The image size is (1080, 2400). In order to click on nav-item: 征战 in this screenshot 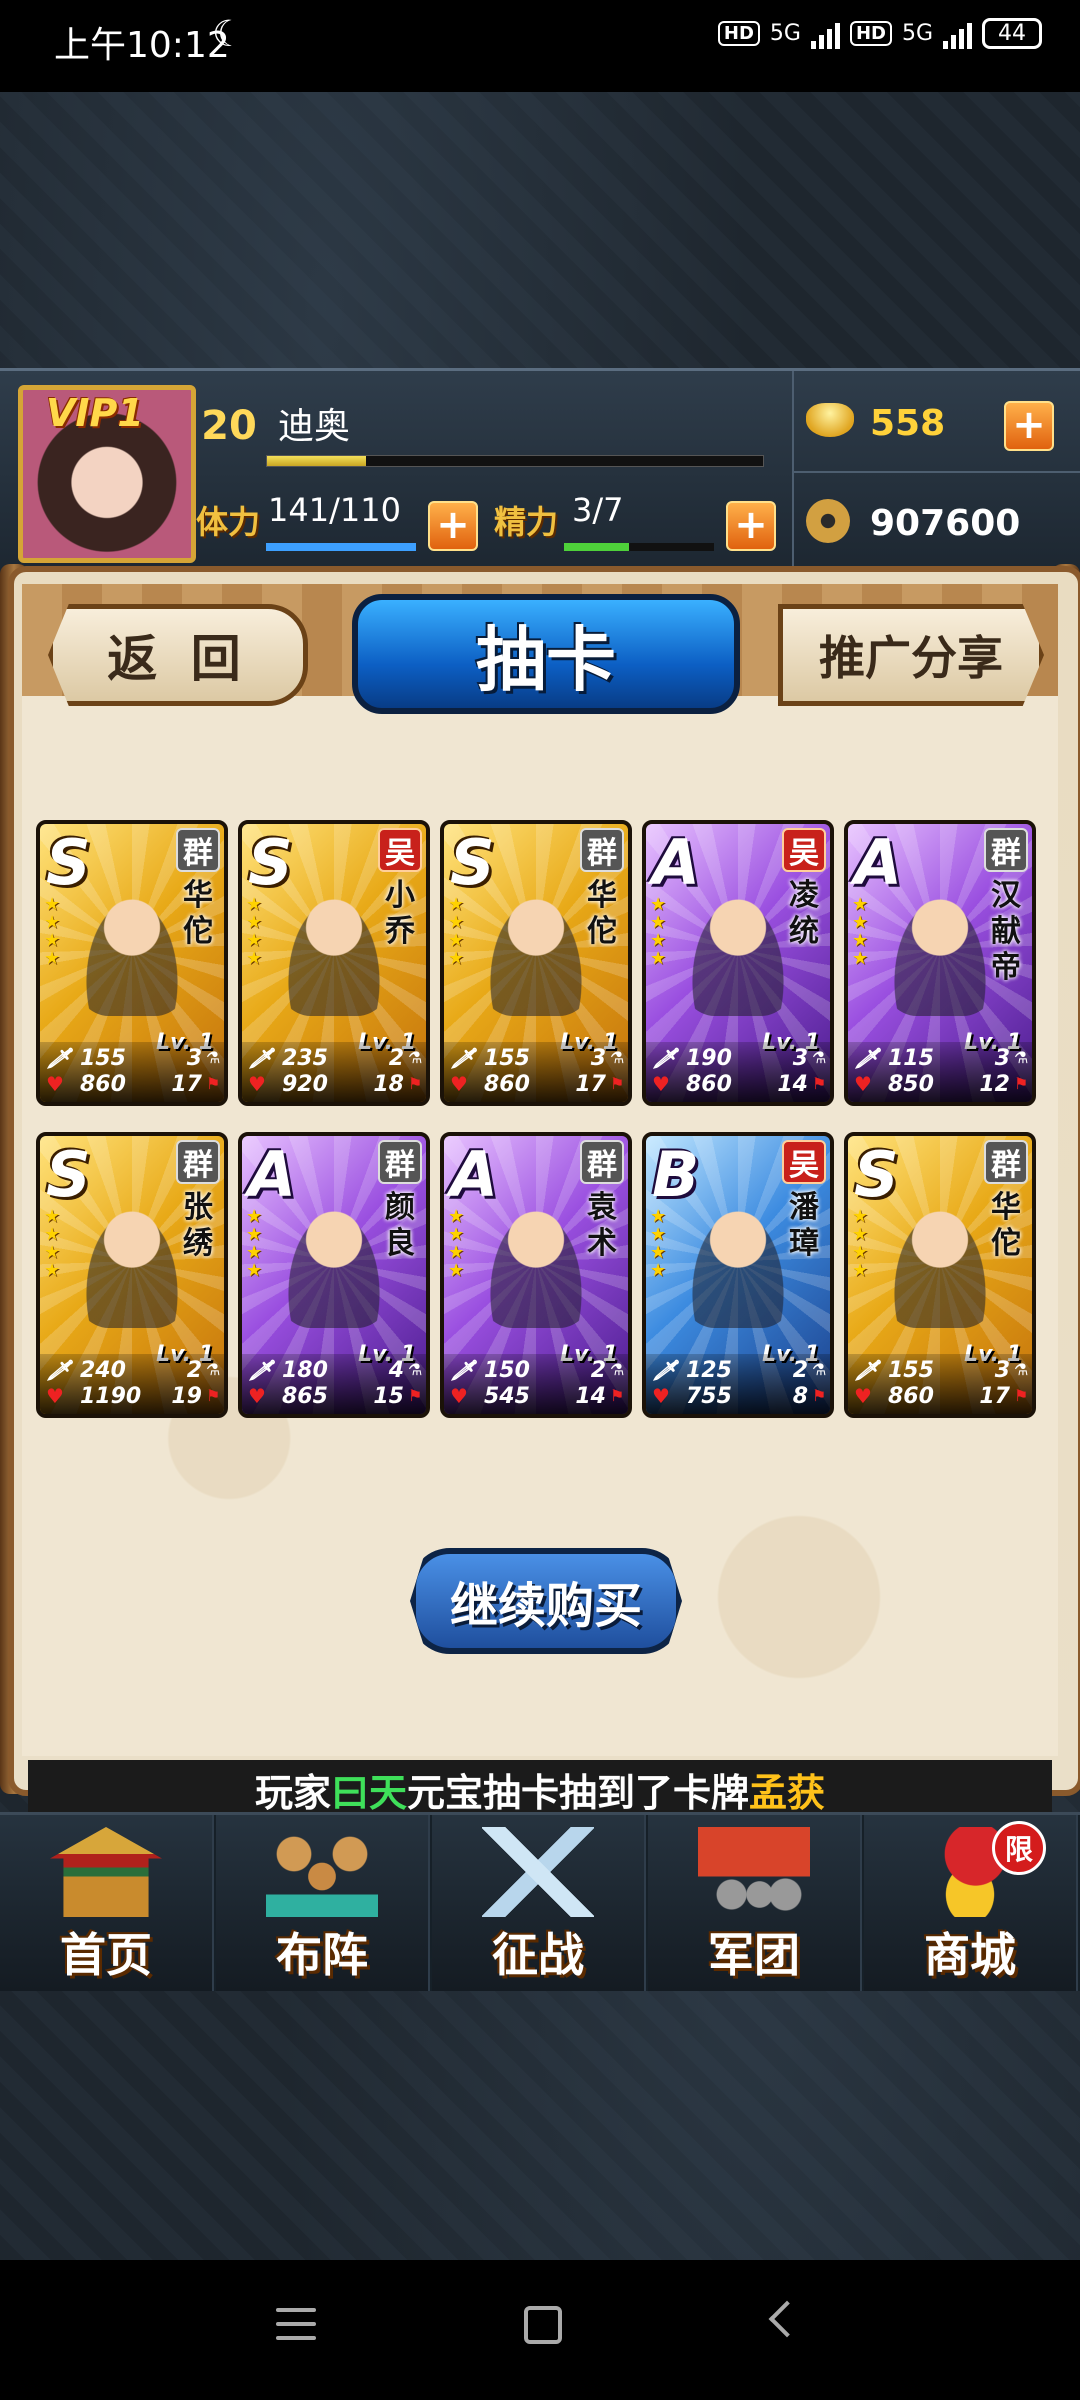, I will do `click(539, 1903)`.